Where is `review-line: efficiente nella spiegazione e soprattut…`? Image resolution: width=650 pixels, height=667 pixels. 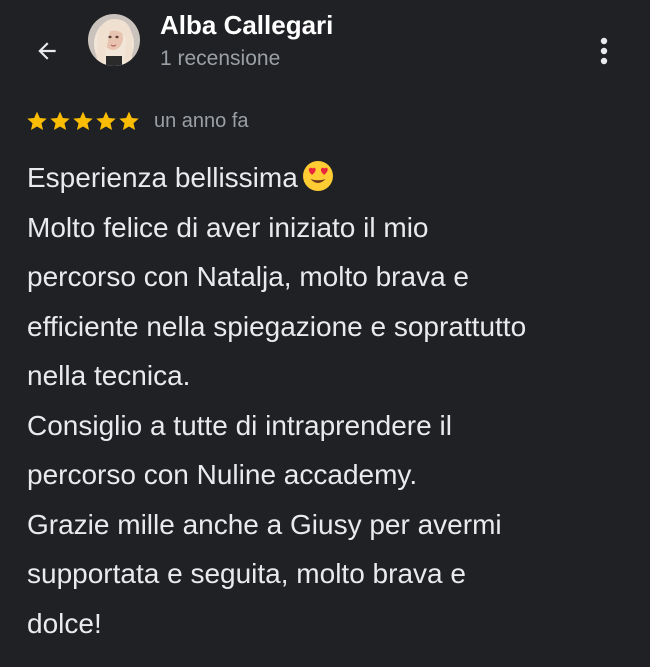
review-line: efficiente nella spiegazione e soprattut… is located at coordinates (332, 327).